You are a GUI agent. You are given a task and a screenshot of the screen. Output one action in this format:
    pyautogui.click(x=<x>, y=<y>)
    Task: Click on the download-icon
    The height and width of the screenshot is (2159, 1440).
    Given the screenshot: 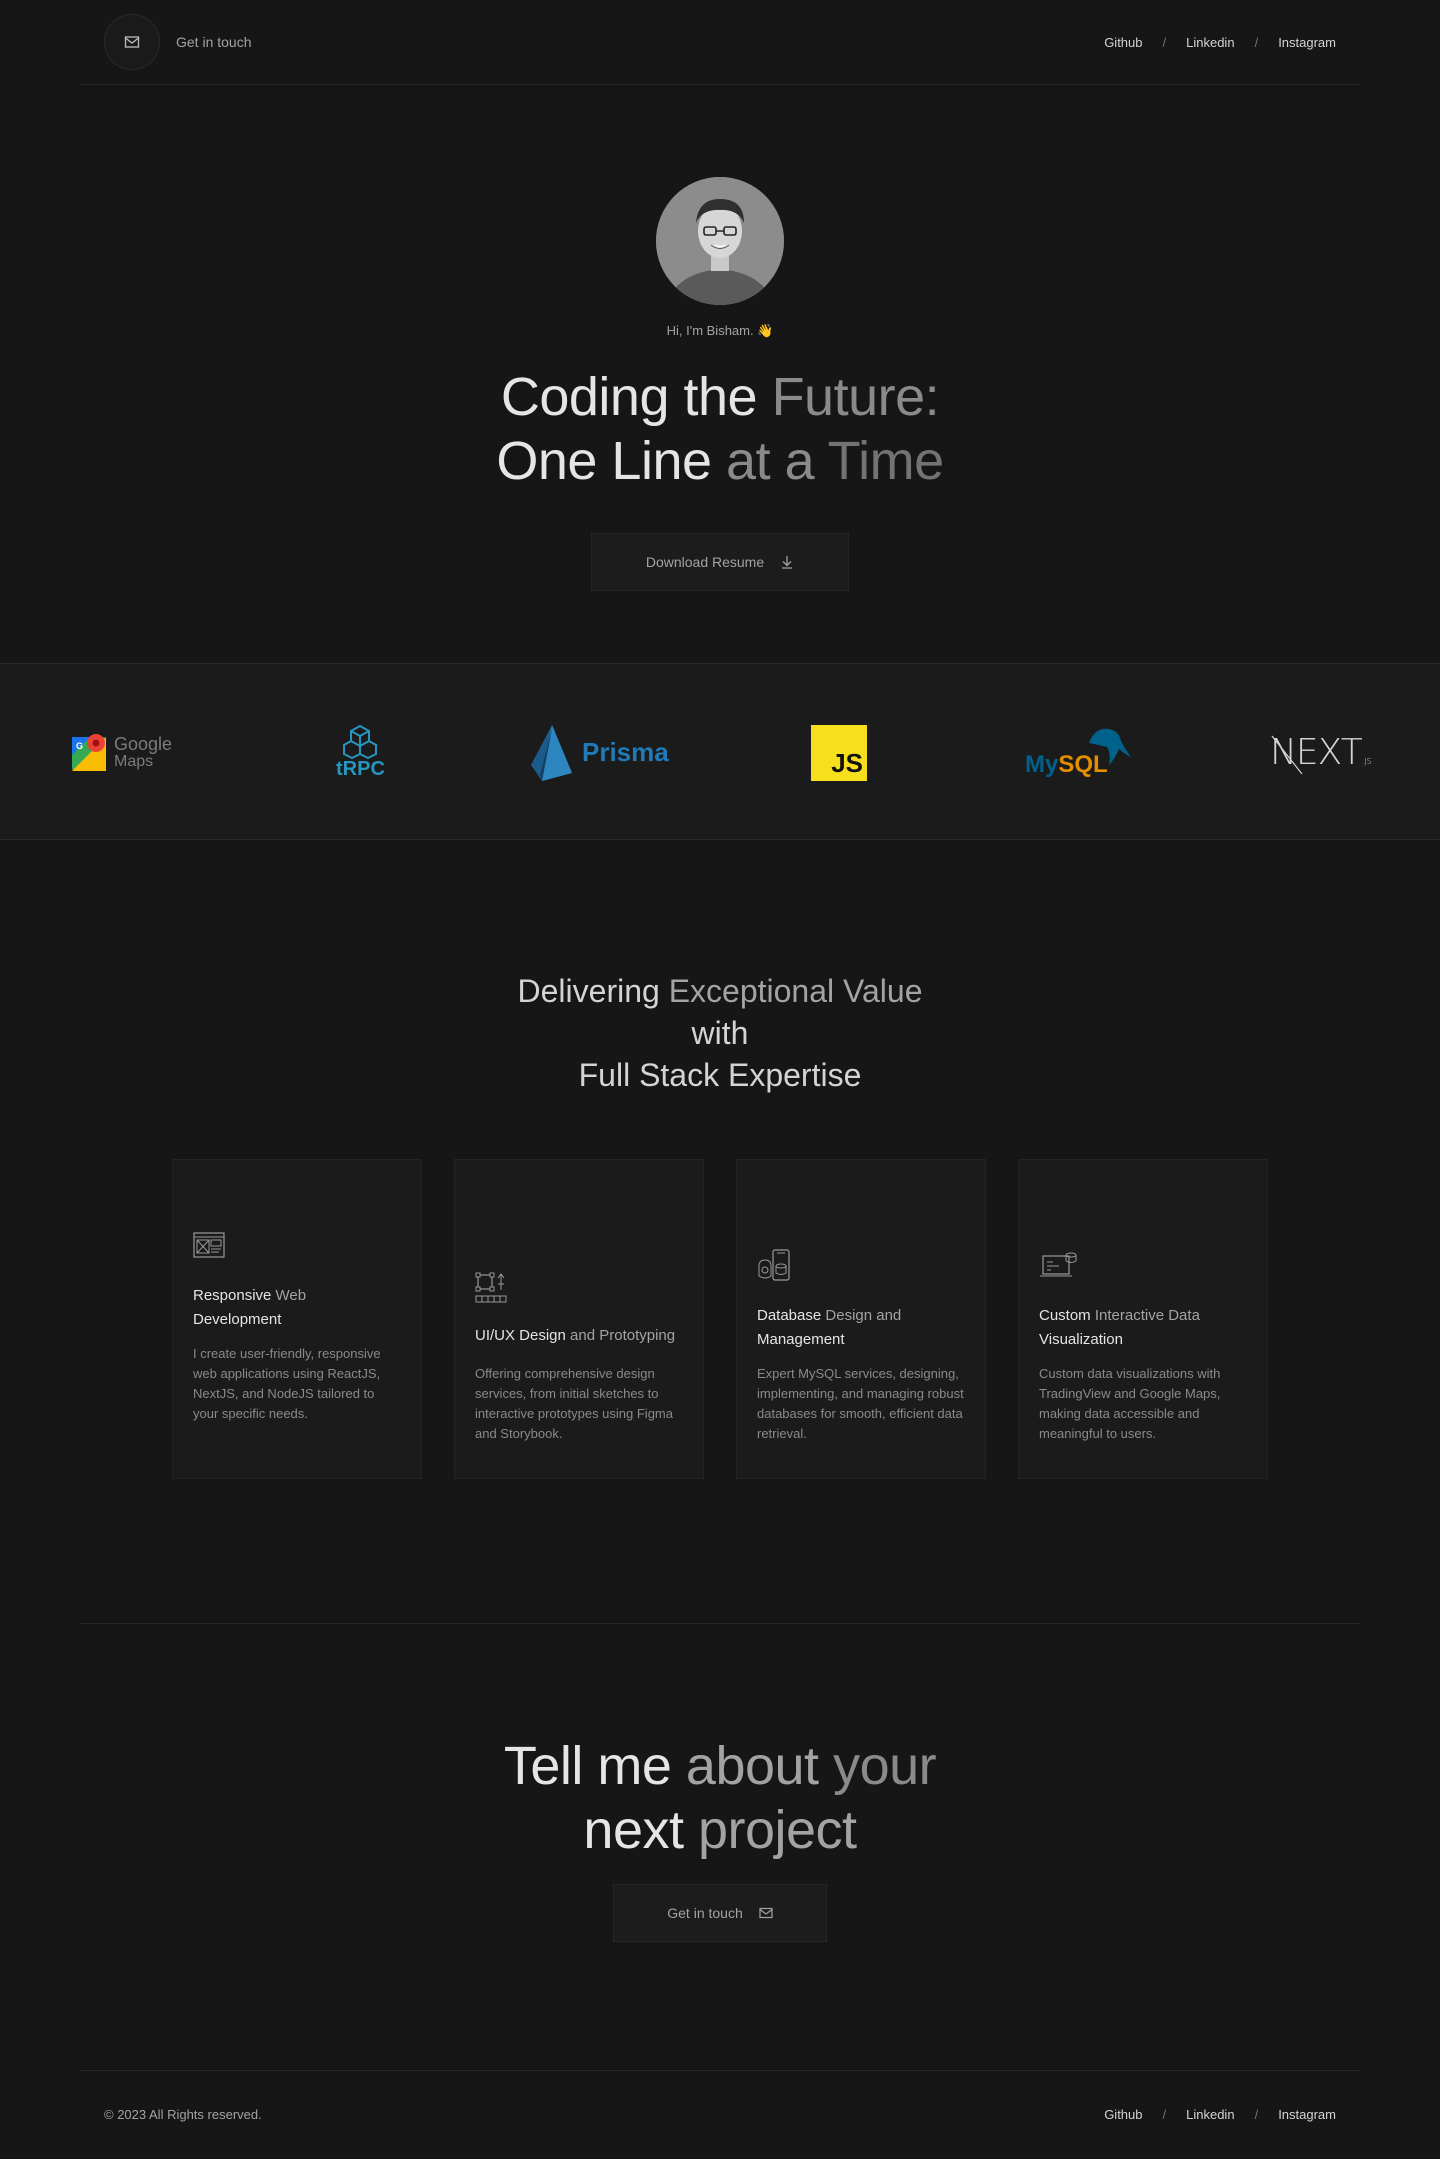 What is the action you would take?
    pyautogui.click(x=787, y=562)
    